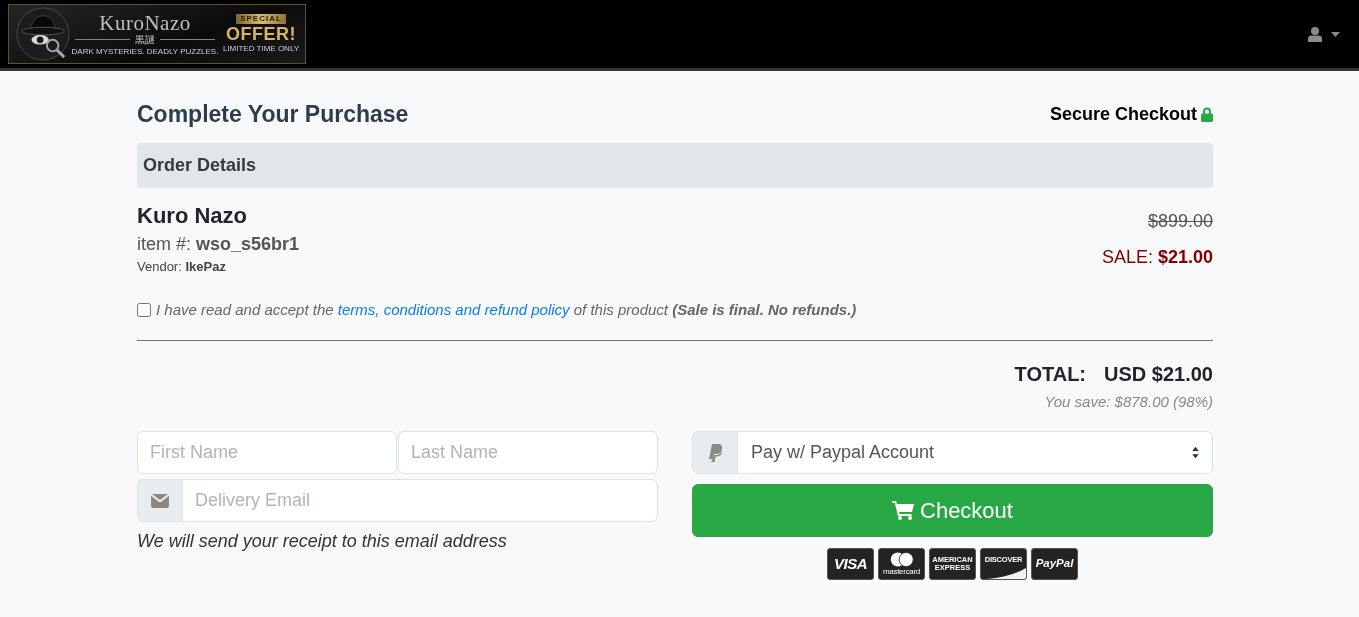  I want to click on checkout-button: Checkout, so click(952, 510).